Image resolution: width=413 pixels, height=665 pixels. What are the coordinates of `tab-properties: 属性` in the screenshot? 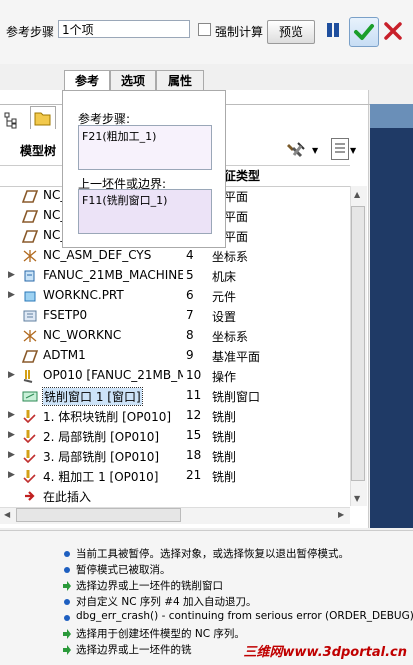 It's located at (180, 80).